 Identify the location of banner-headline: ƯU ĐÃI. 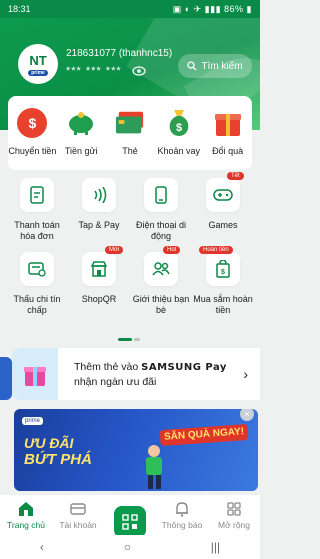
(49, 443).